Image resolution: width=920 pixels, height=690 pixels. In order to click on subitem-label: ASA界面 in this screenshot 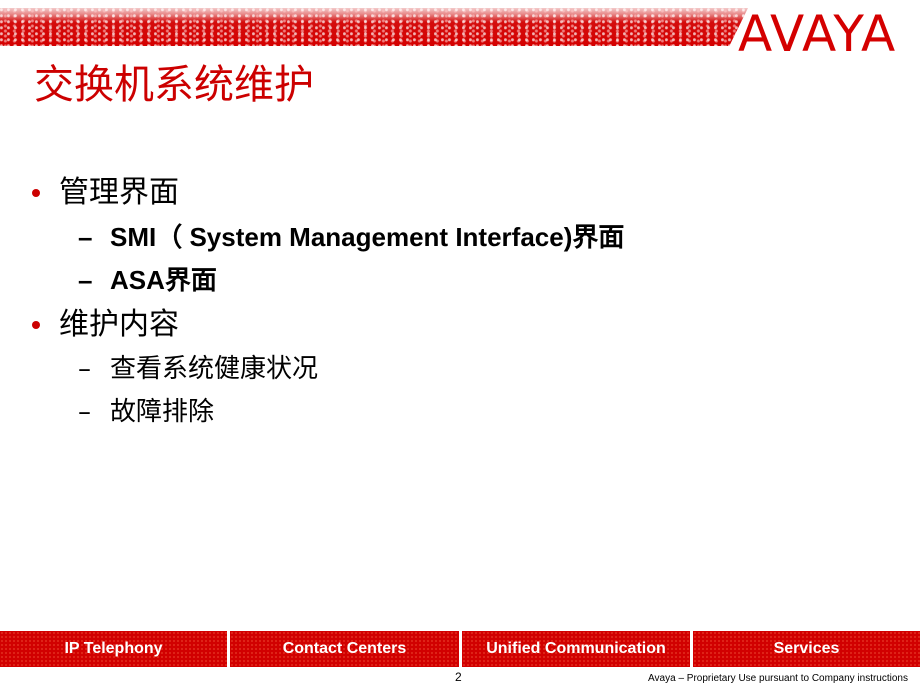, I will do `click(163, 280)`.